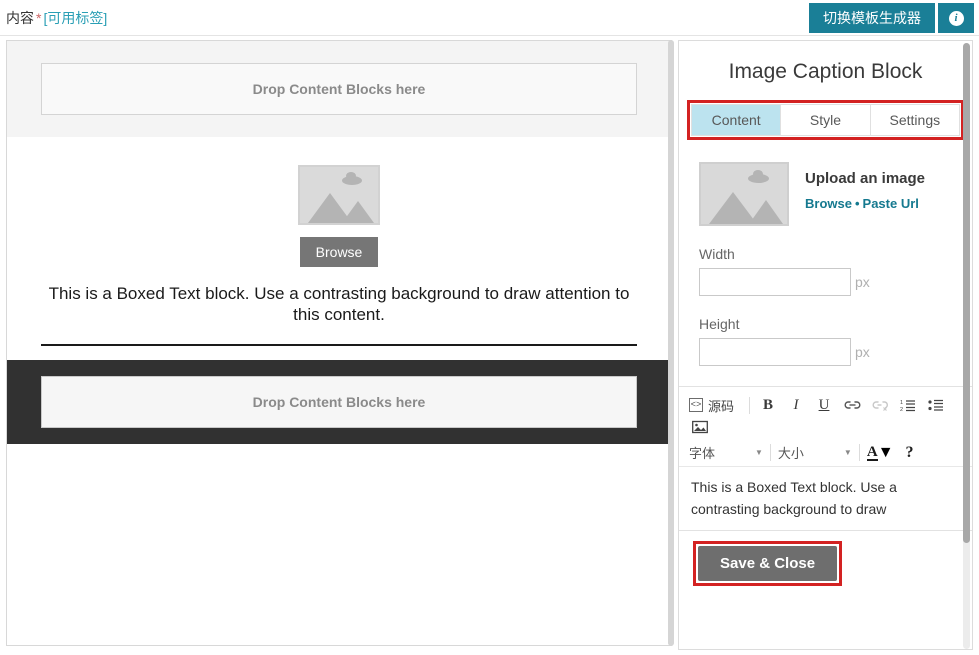 The width and height of the screenshot is (979, 655). I want to click on dropzone-bottom: Drop Content Blocks here, so click(339, 401).